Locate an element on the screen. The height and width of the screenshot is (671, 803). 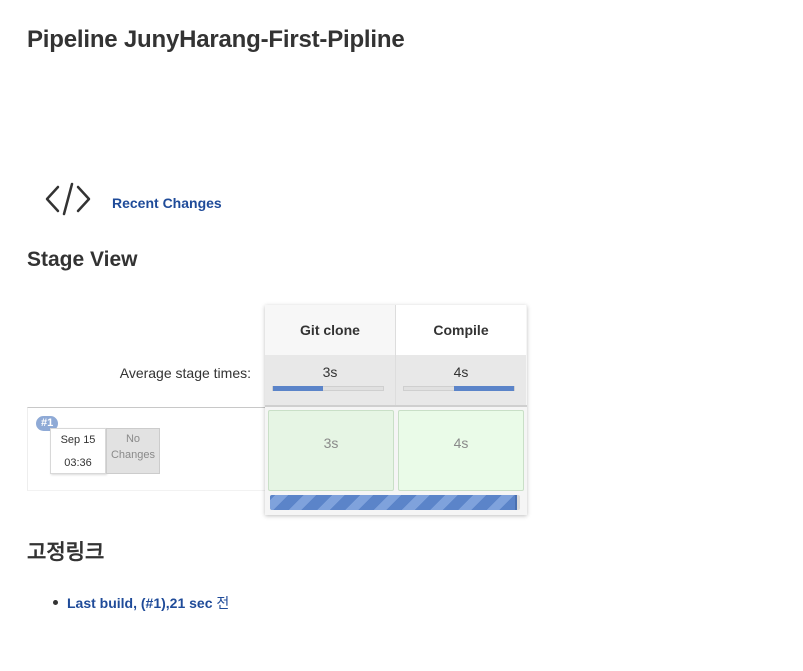
stage-header-compile: Compile is located at coordinates (461, 330).